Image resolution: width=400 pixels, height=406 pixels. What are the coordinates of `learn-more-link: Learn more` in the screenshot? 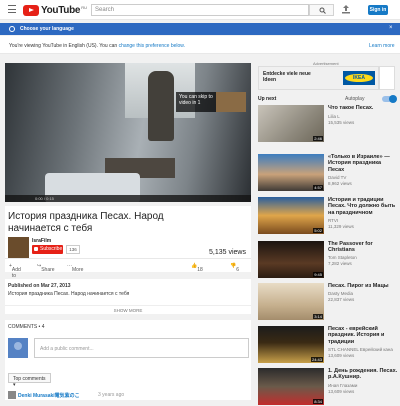 It's located at (382, 46).